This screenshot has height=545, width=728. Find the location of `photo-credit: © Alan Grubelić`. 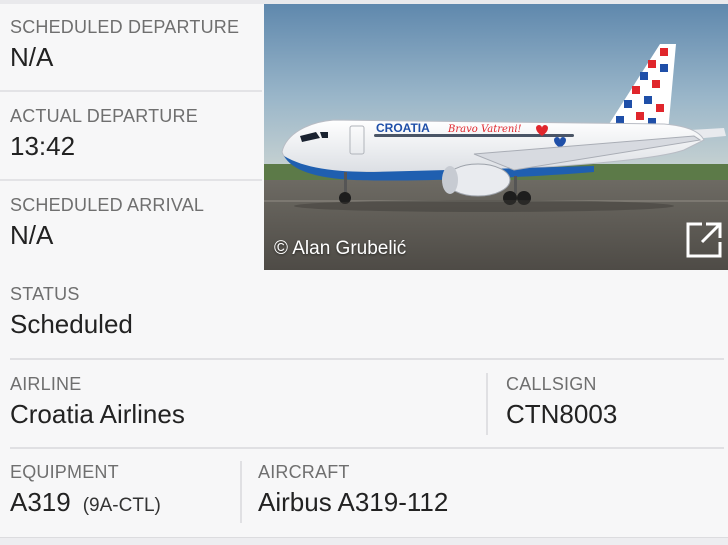

photo-credit: © Alan Grubelić is located at coordinates (340, 248).